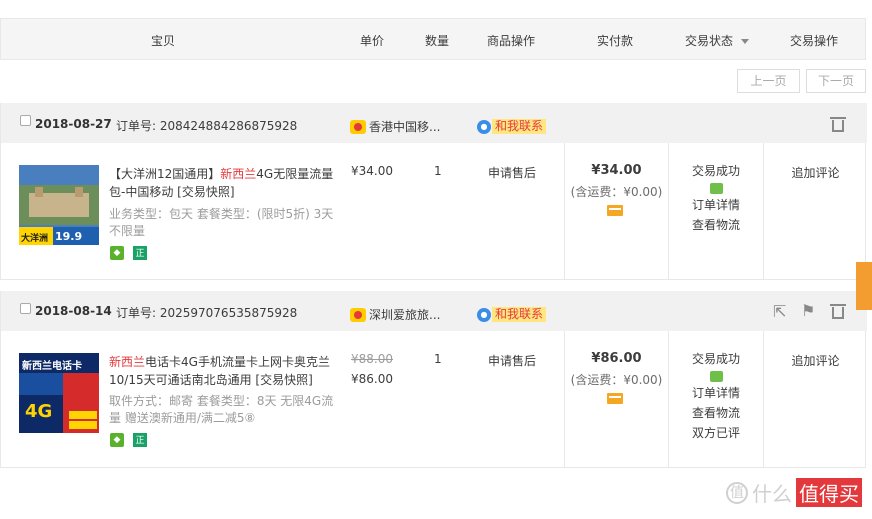  What do you see at coordinates (814, 41) in the screenshot?
I see `col-trade-ops: 交易操作` at bounding box center [814, 41].